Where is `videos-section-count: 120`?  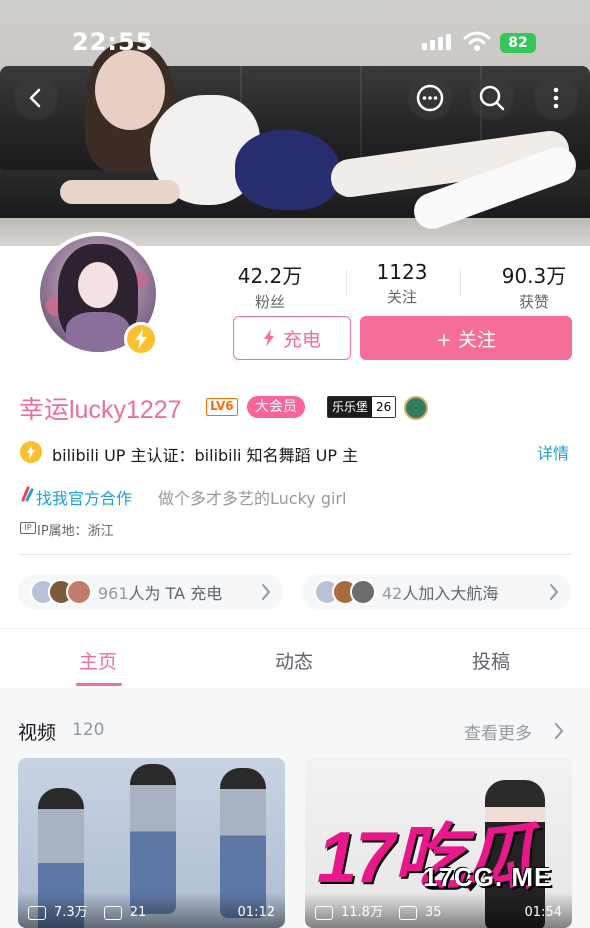 videos-section-count: 120 is located at coordinates (88, 730).